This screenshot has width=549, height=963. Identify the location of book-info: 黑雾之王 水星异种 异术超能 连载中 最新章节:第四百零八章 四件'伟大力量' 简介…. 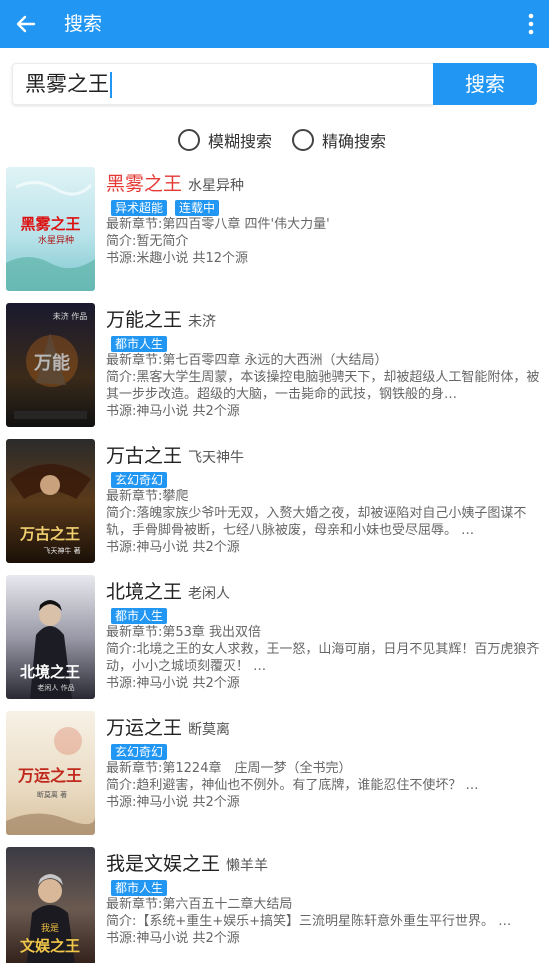
(324, 218).